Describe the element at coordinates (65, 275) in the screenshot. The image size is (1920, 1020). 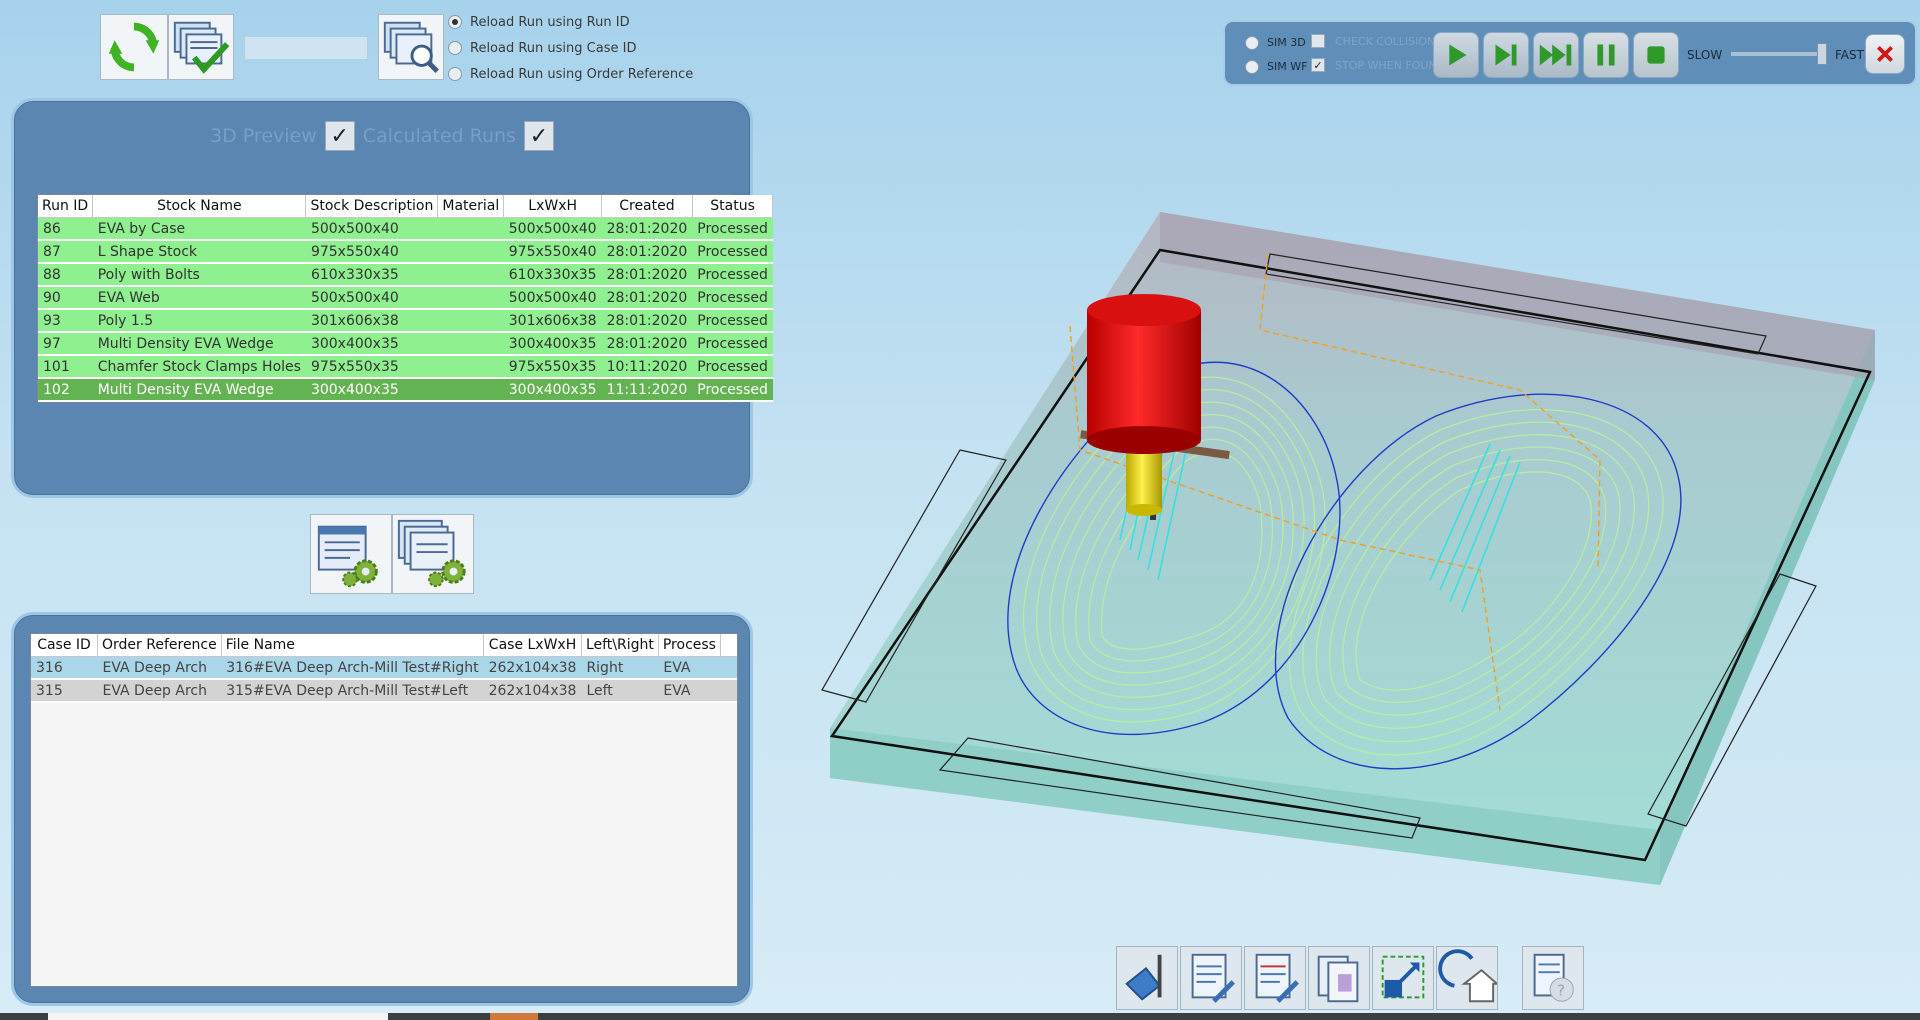
I see `run-id-cell: 88` at that location.